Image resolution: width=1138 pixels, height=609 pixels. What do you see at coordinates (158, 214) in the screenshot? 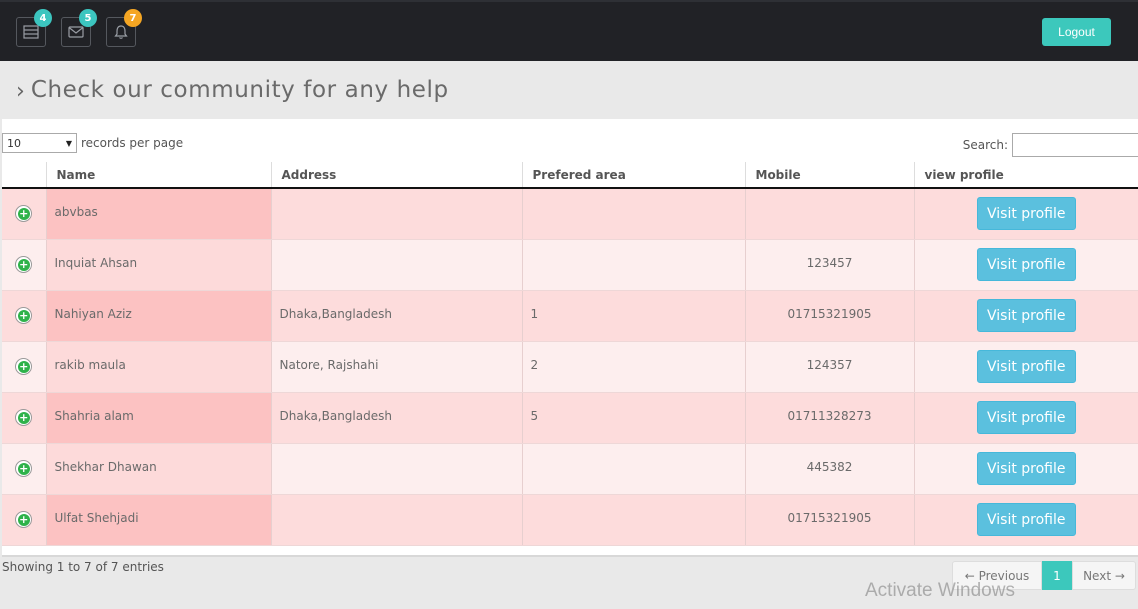
I see `name-cell: abvbas` at bounding box center [158, 214].